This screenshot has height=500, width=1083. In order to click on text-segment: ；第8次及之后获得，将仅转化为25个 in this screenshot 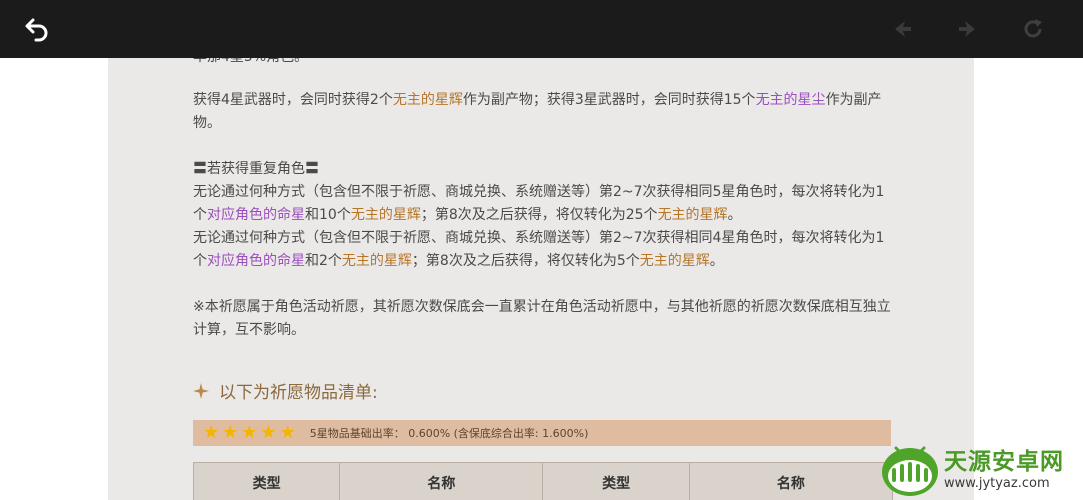, I will do `click(539, 215)`.